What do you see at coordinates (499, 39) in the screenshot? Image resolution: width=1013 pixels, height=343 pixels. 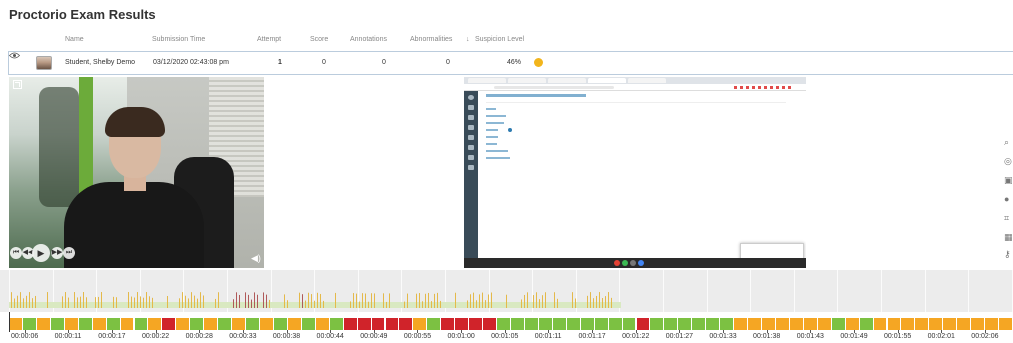 I see `col-suspicion-level: Suspicion Level` at bounding box center [499, 39].